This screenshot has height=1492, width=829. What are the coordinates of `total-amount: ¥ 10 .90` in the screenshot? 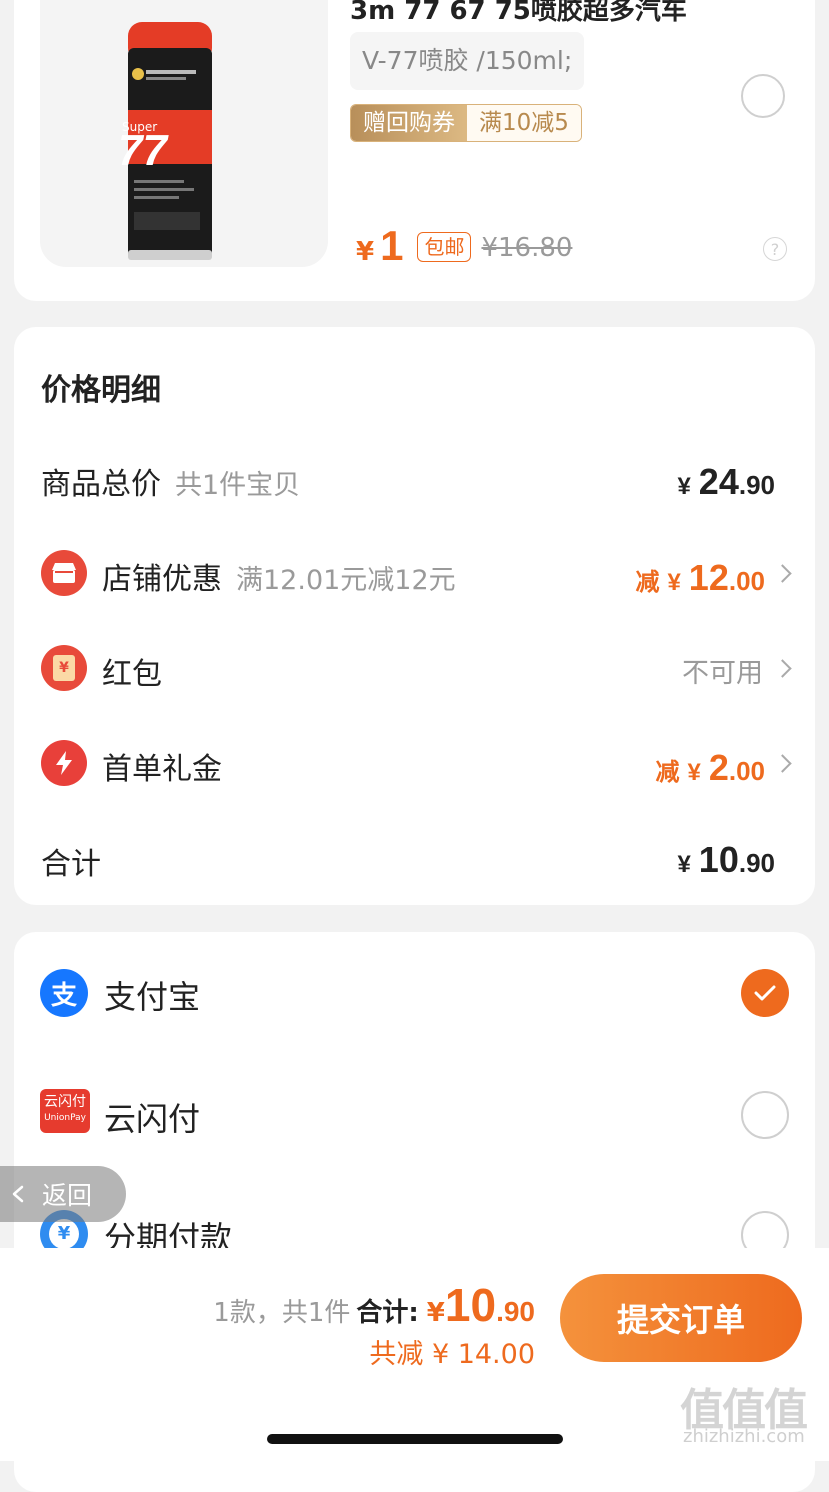 It's located at (726, 860).